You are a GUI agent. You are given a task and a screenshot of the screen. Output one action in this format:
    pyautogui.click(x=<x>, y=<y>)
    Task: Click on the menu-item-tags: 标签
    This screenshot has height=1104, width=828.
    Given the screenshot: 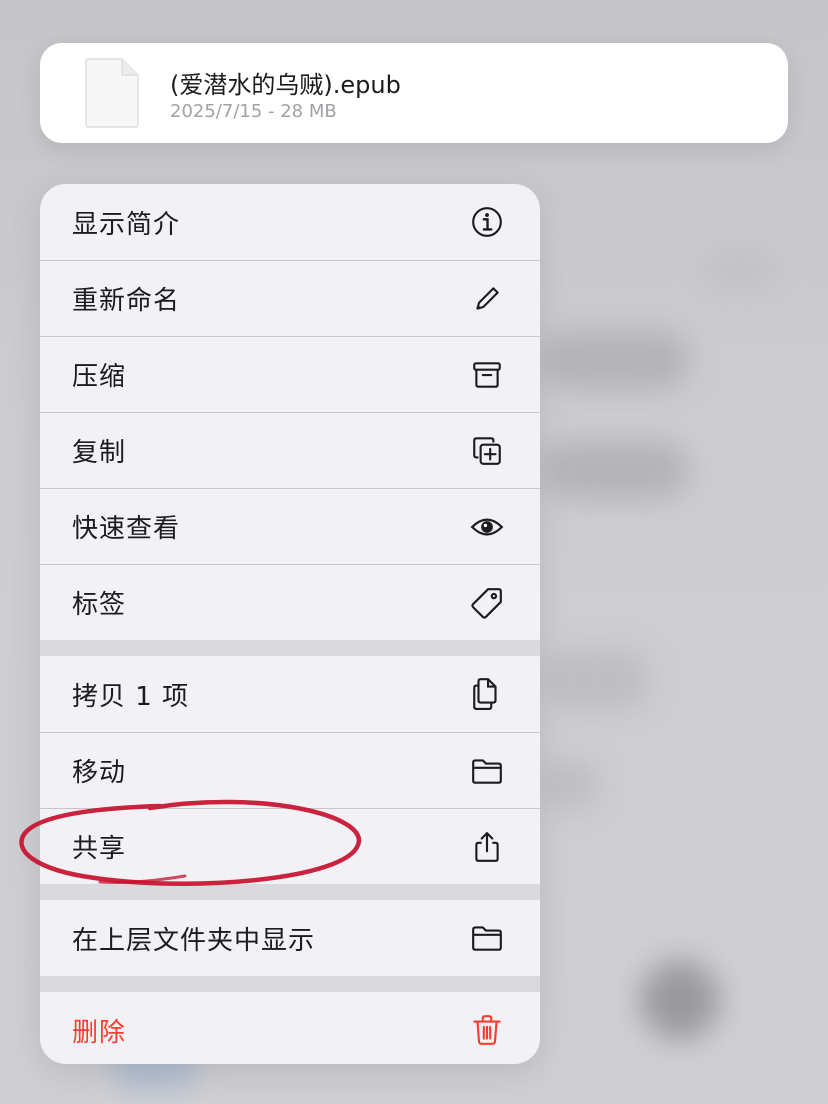 What is the action you would take?
    pyautogui.click(x=290, y=602)
    